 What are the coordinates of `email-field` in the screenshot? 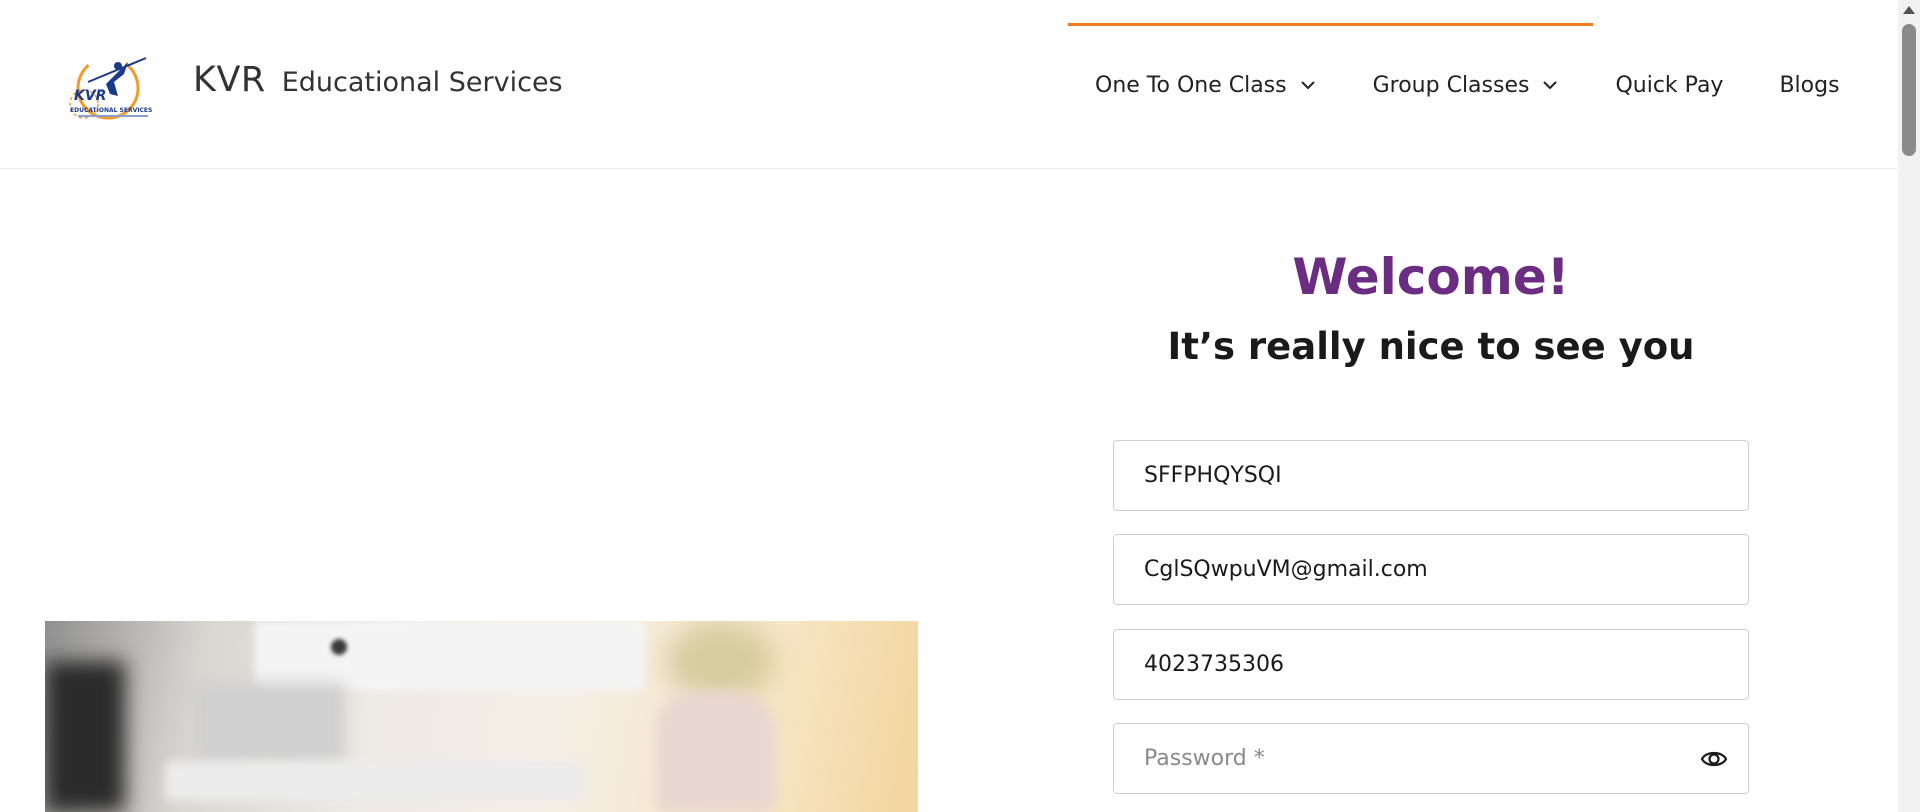 It's located at (1431, 569).